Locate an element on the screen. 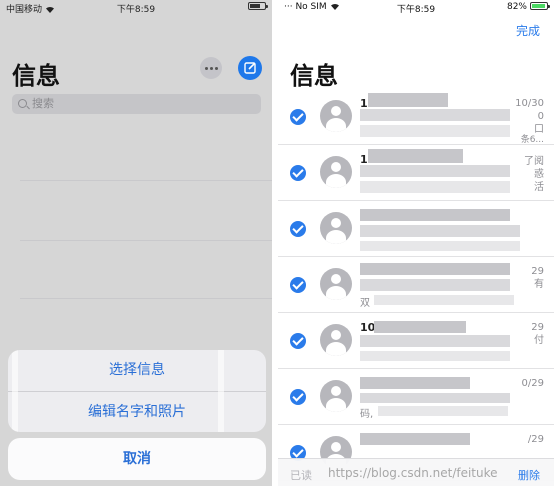 The image size is (554, 486). message-row is located at coordinates (416, 229).